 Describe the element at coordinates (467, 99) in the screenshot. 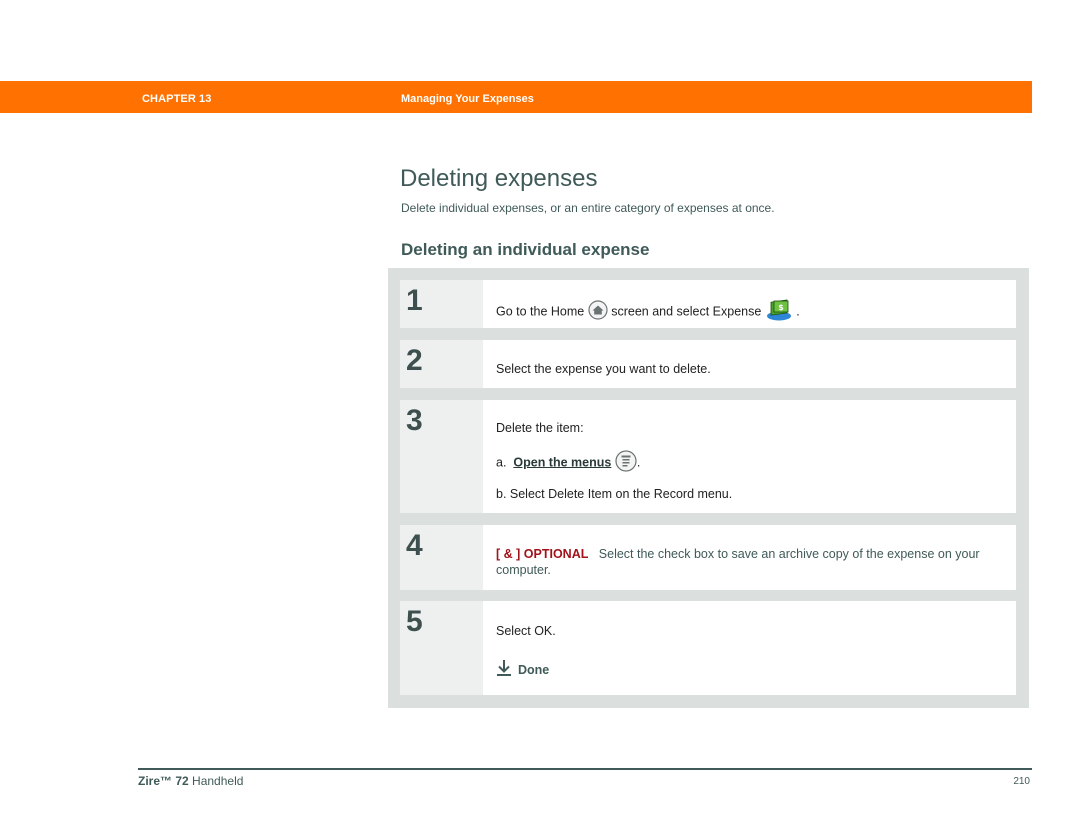

I see `chapter-title: Managing Your Expenses` at that location.